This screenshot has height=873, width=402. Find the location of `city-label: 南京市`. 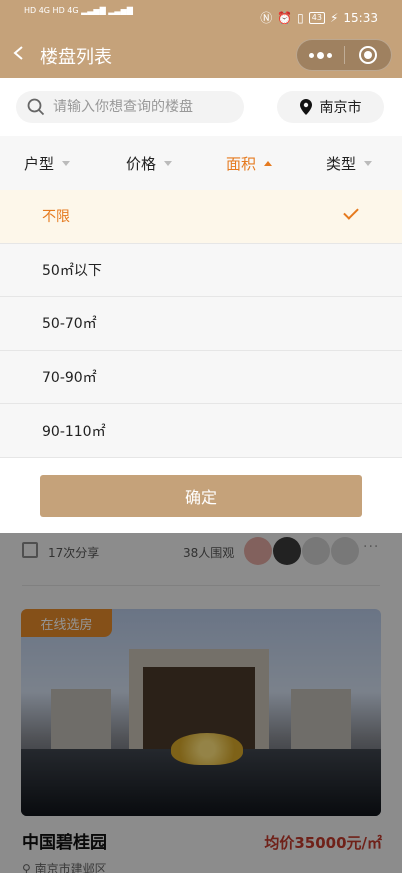

city-label: 南京市 is located at coordinates (340, 108).